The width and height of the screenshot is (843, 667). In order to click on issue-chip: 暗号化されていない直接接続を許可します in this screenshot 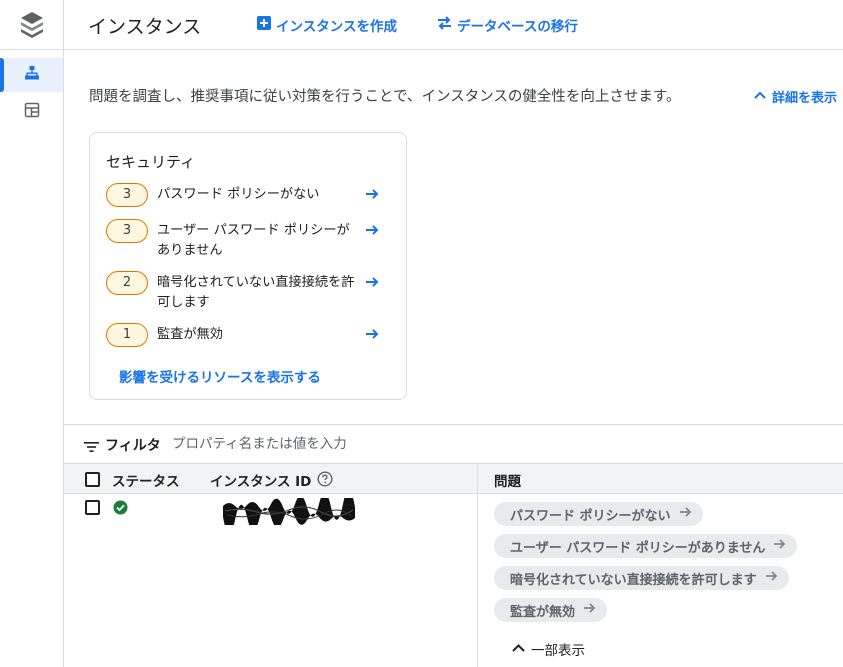, I will do `click(641, 578)`.